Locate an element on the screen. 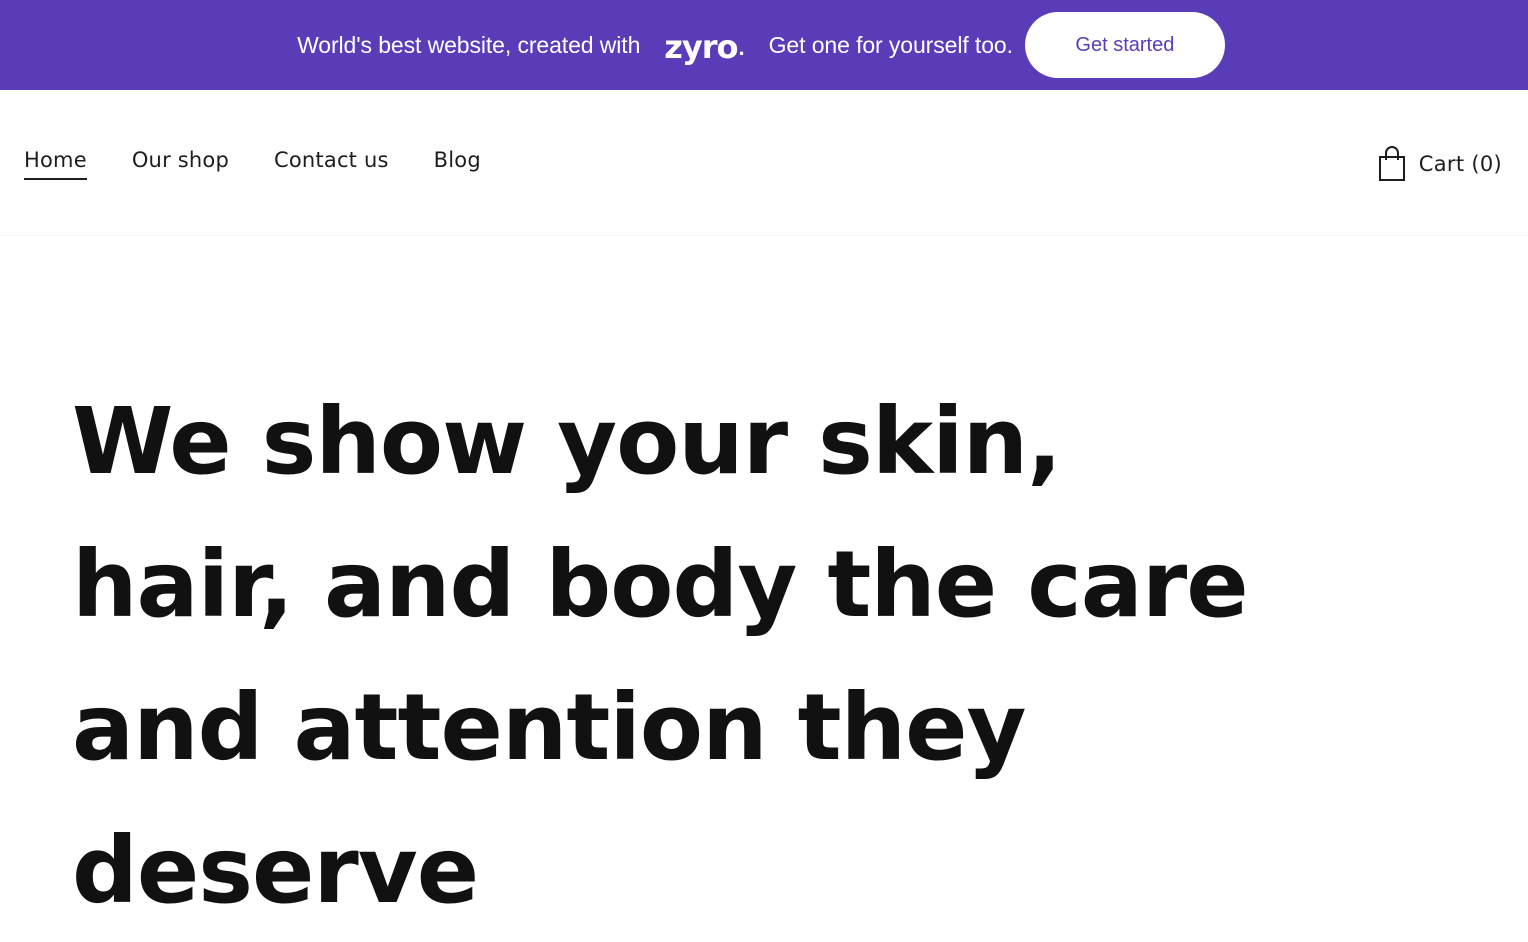  promo-text-after-logo: Get one for yourself too. is located at coordinates (890, 44).